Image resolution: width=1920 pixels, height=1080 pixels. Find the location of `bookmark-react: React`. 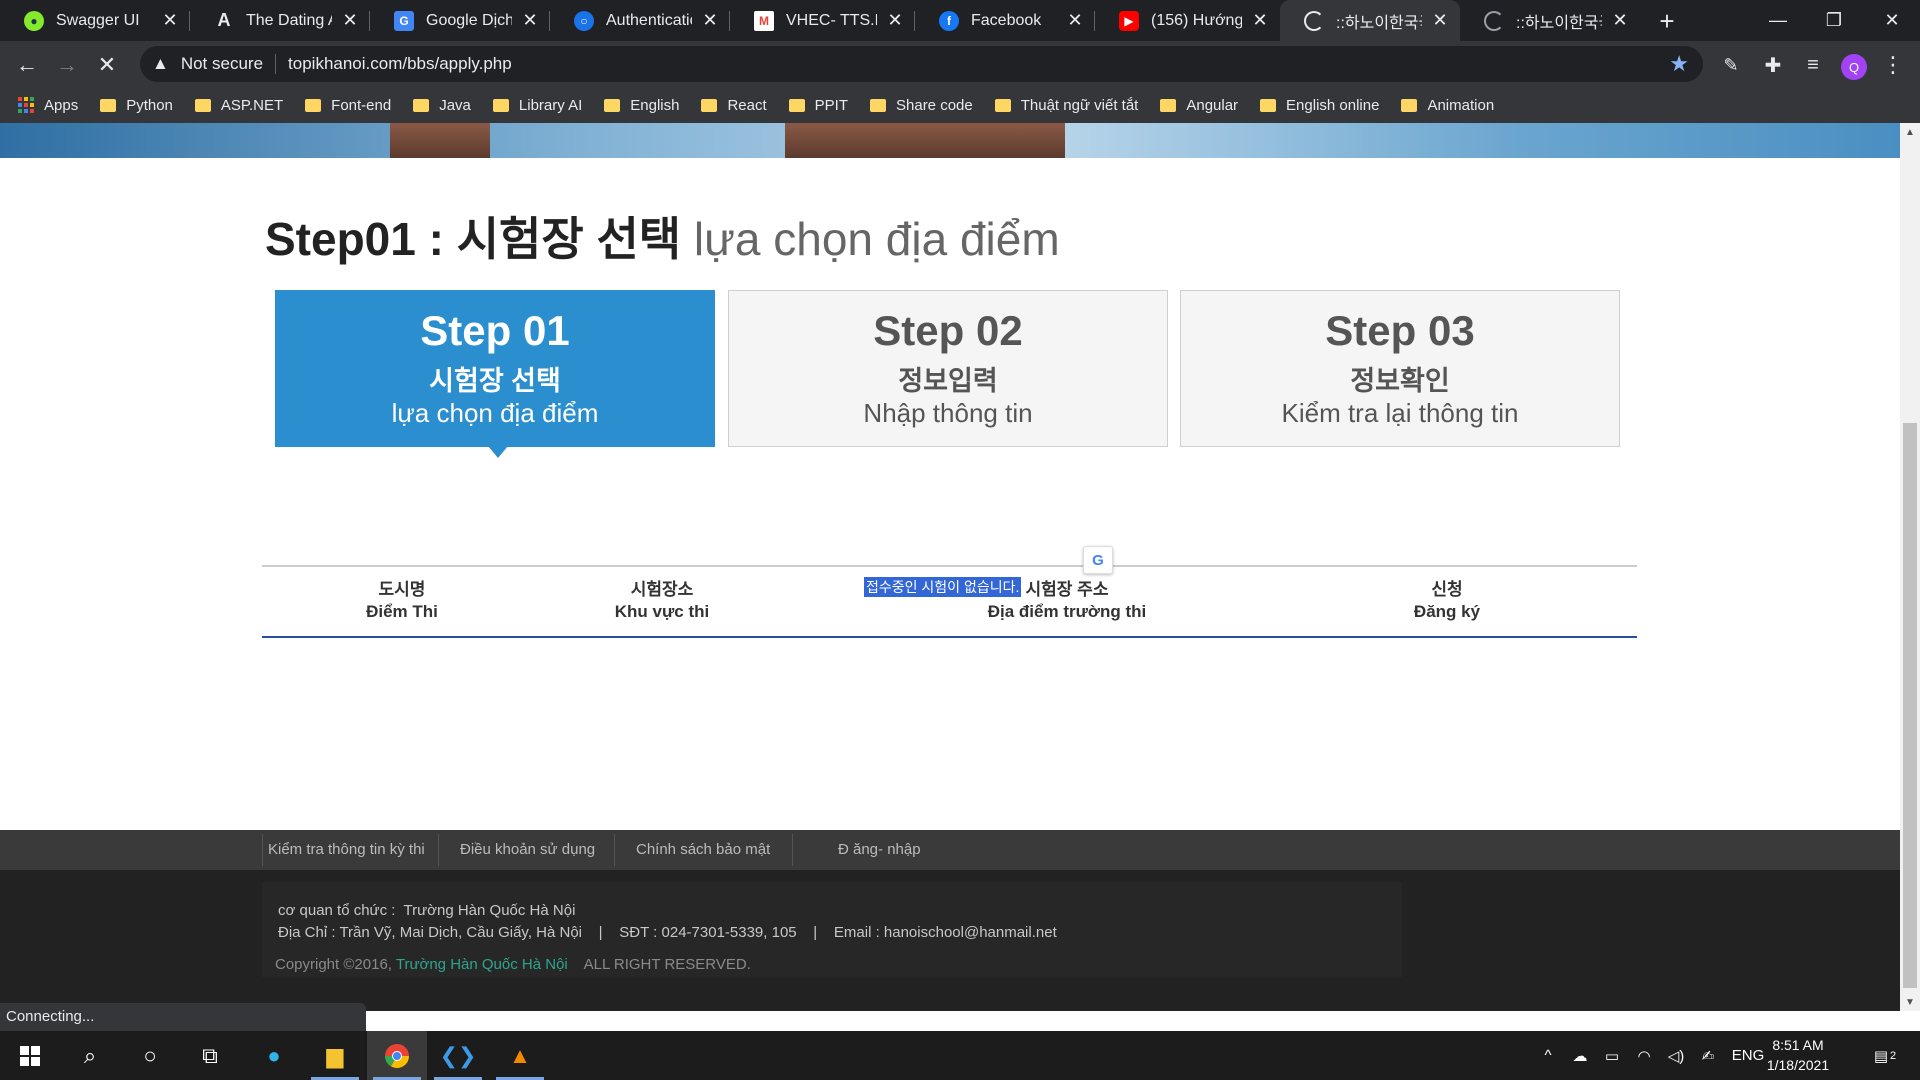

bookmark-react: React is located at coordinates (734, 105).